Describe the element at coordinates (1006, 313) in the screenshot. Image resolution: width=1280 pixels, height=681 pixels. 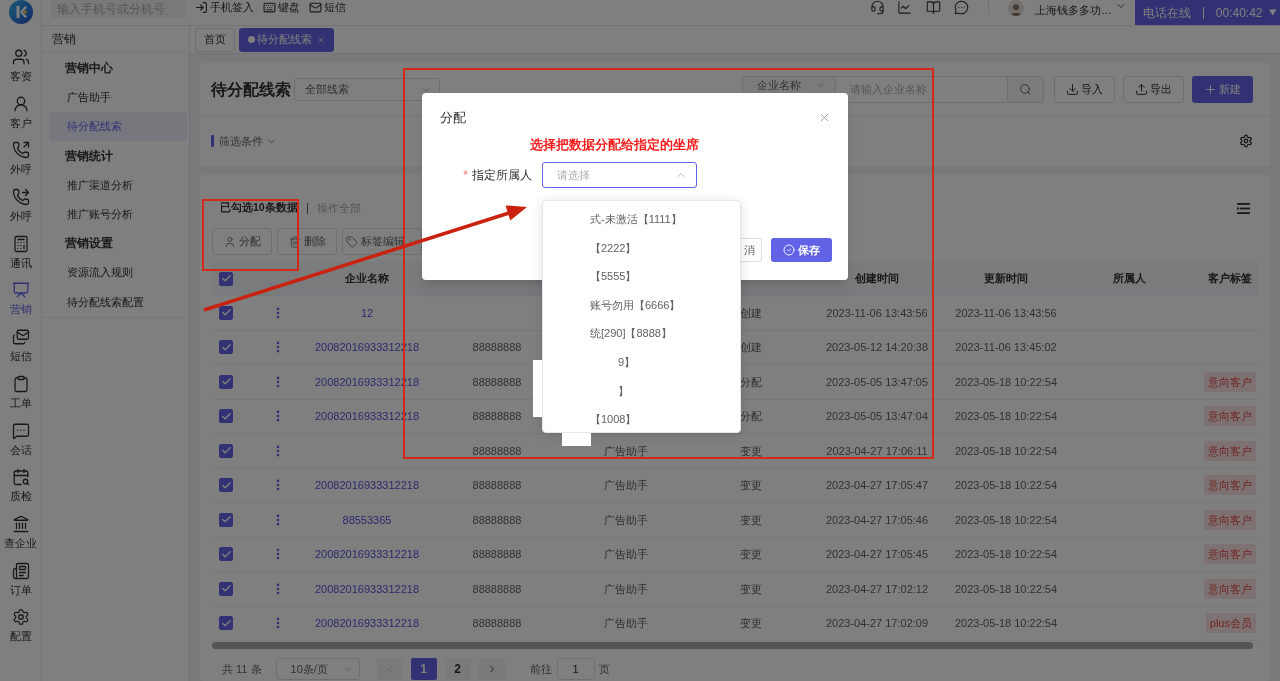
I see `table-cell-text: 2023-11-06 13:43:56` at that location.